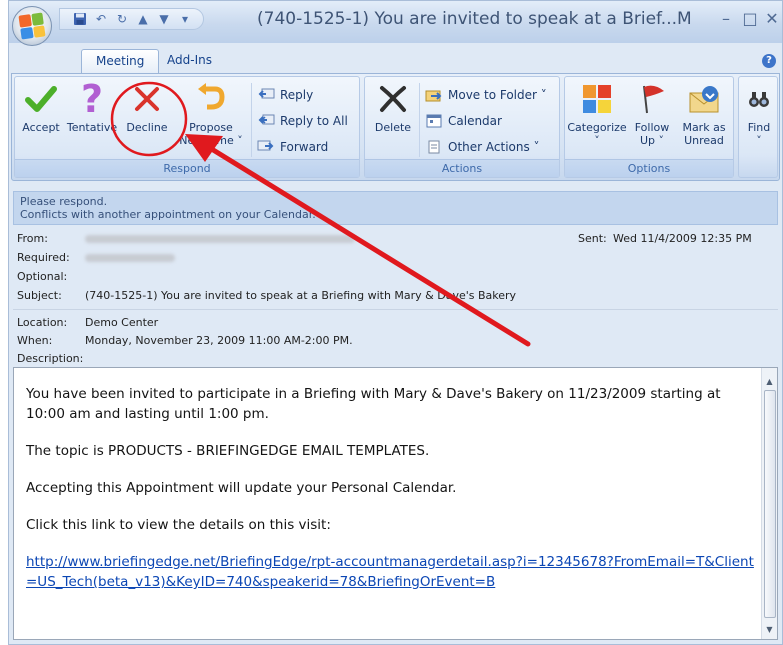  Describe the element at coordinates (704, 127) in the screenshot. I see `mark-as-label-1: Mark as` at that location.